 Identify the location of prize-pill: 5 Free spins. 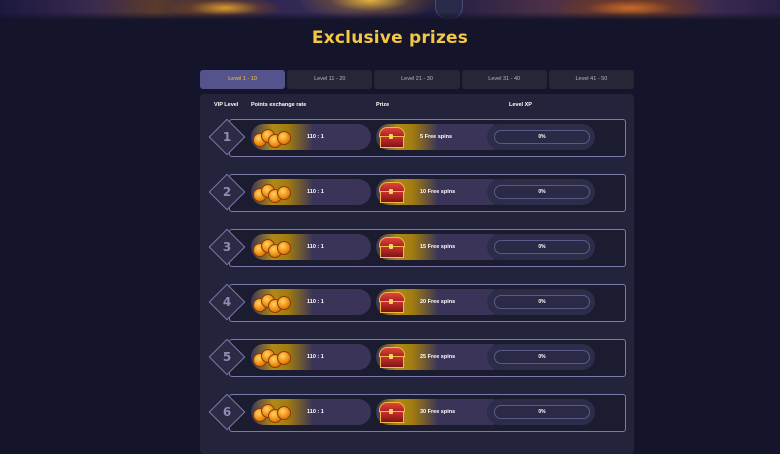
(440, 137).